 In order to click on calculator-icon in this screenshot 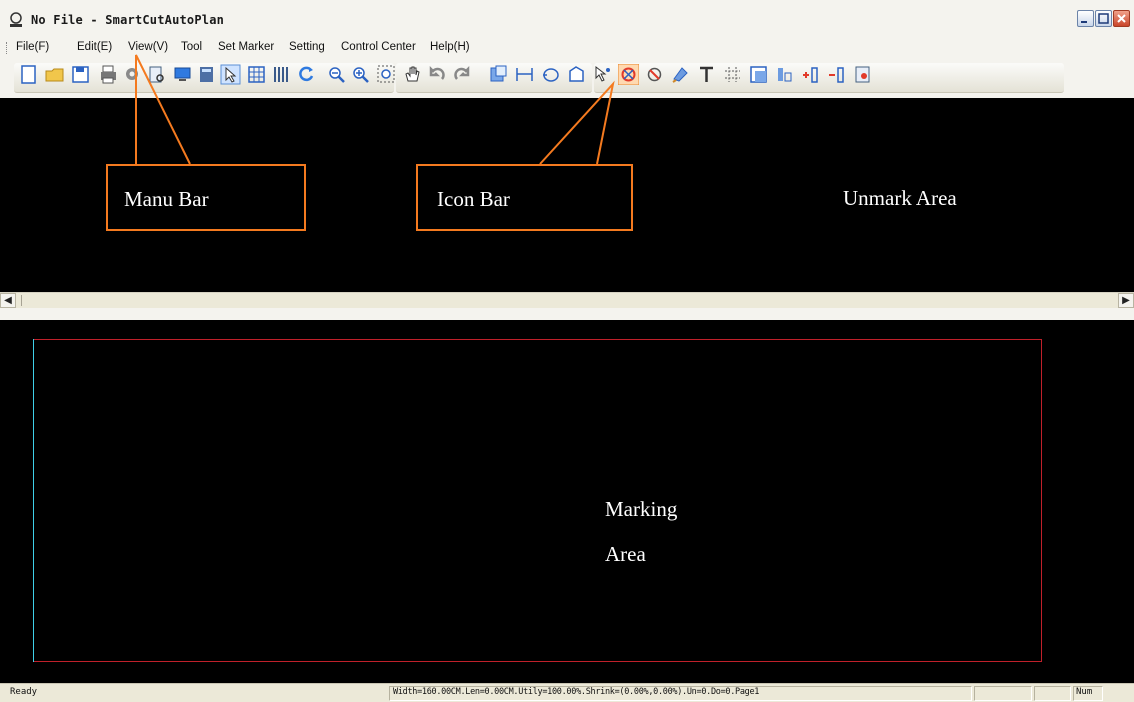, I will do `click(206, 74)`.